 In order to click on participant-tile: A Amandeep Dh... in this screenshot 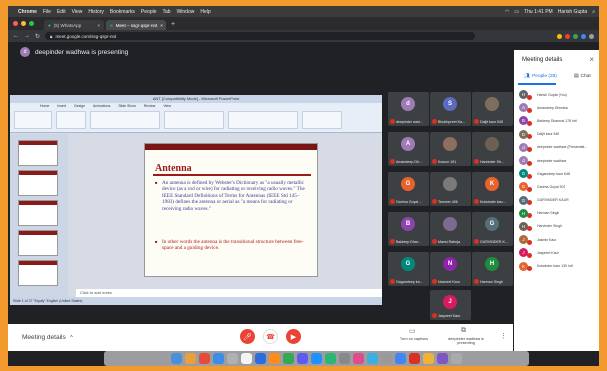, I will do `click(408, 149)`.